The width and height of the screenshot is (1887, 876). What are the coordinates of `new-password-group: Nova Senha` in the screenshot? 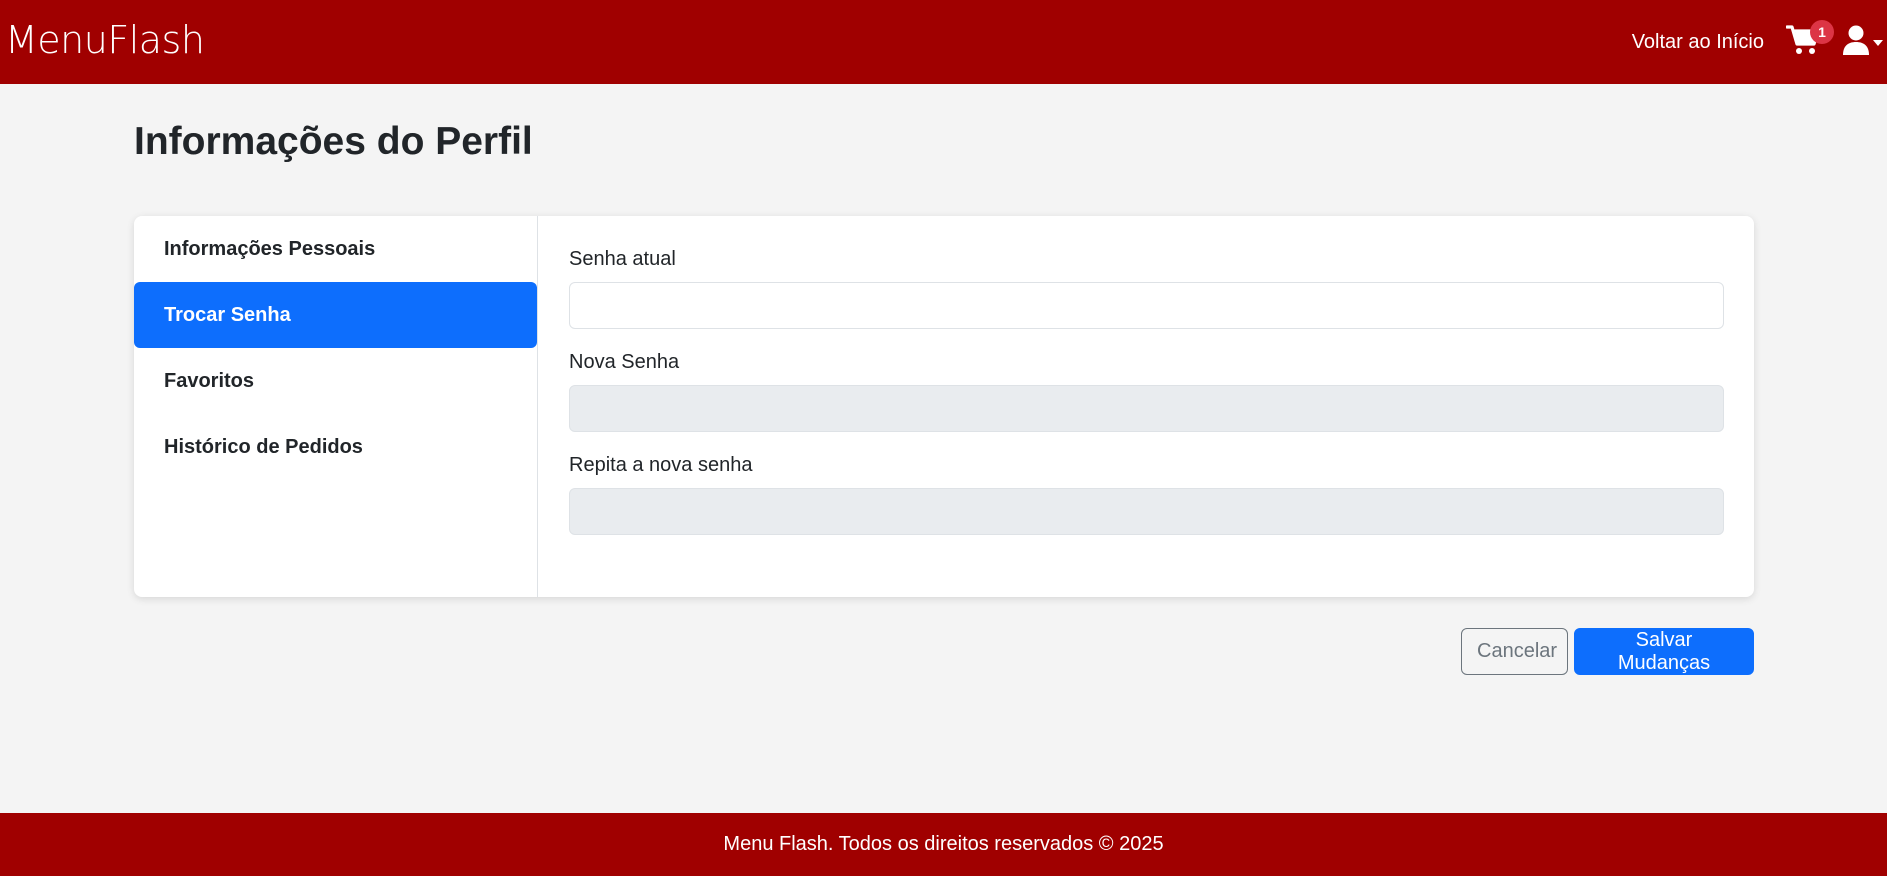 It's located at (1146, 391).